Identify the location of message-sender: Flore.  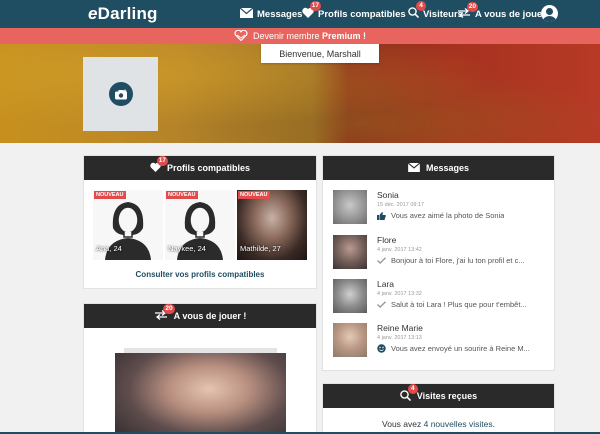
(387, 240).